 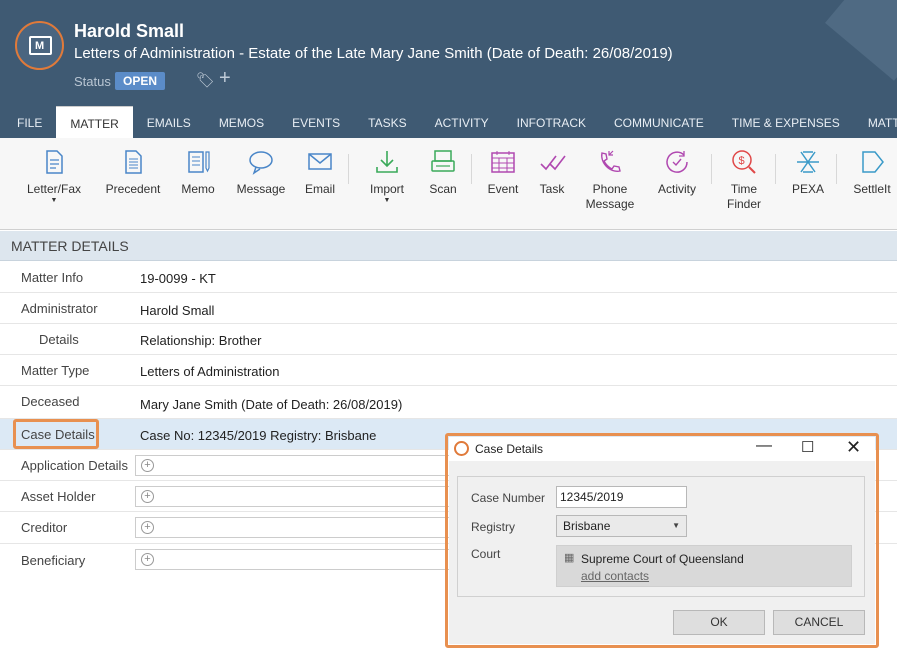 I want to click on maximize-icon: ☐, so click(x=807, y=447).